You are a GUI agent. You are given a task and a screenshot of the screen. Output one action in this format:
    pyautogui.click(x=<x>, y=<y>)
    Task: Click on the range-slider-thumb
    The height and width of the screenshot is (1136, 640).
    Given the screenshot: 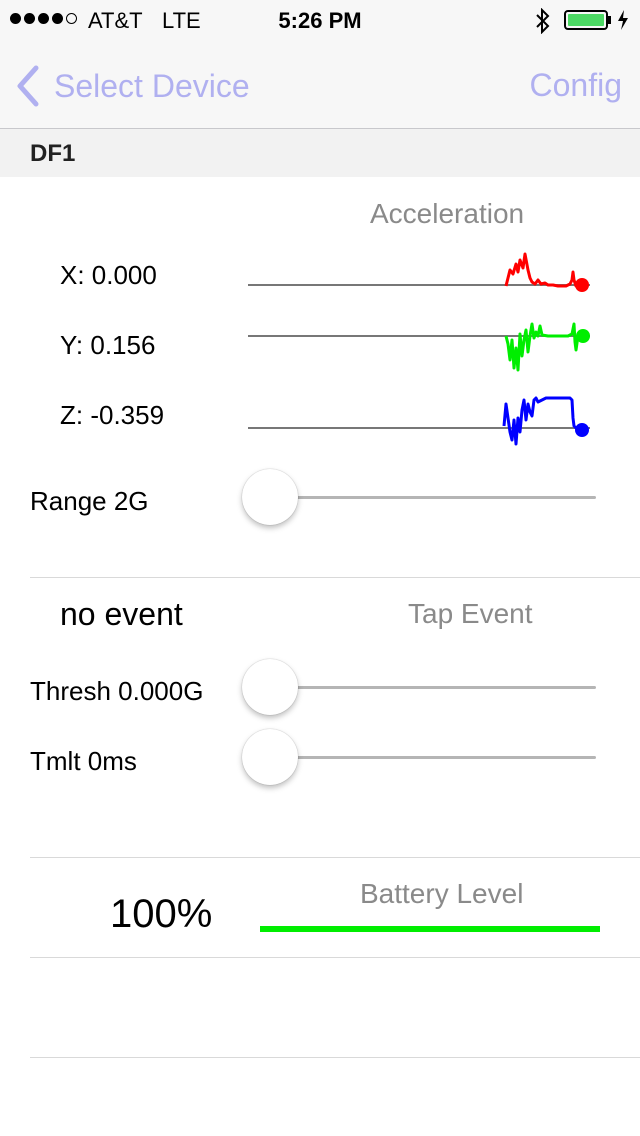 What is the action you would take?
    pyautogui.click(x=270, y=497)
    